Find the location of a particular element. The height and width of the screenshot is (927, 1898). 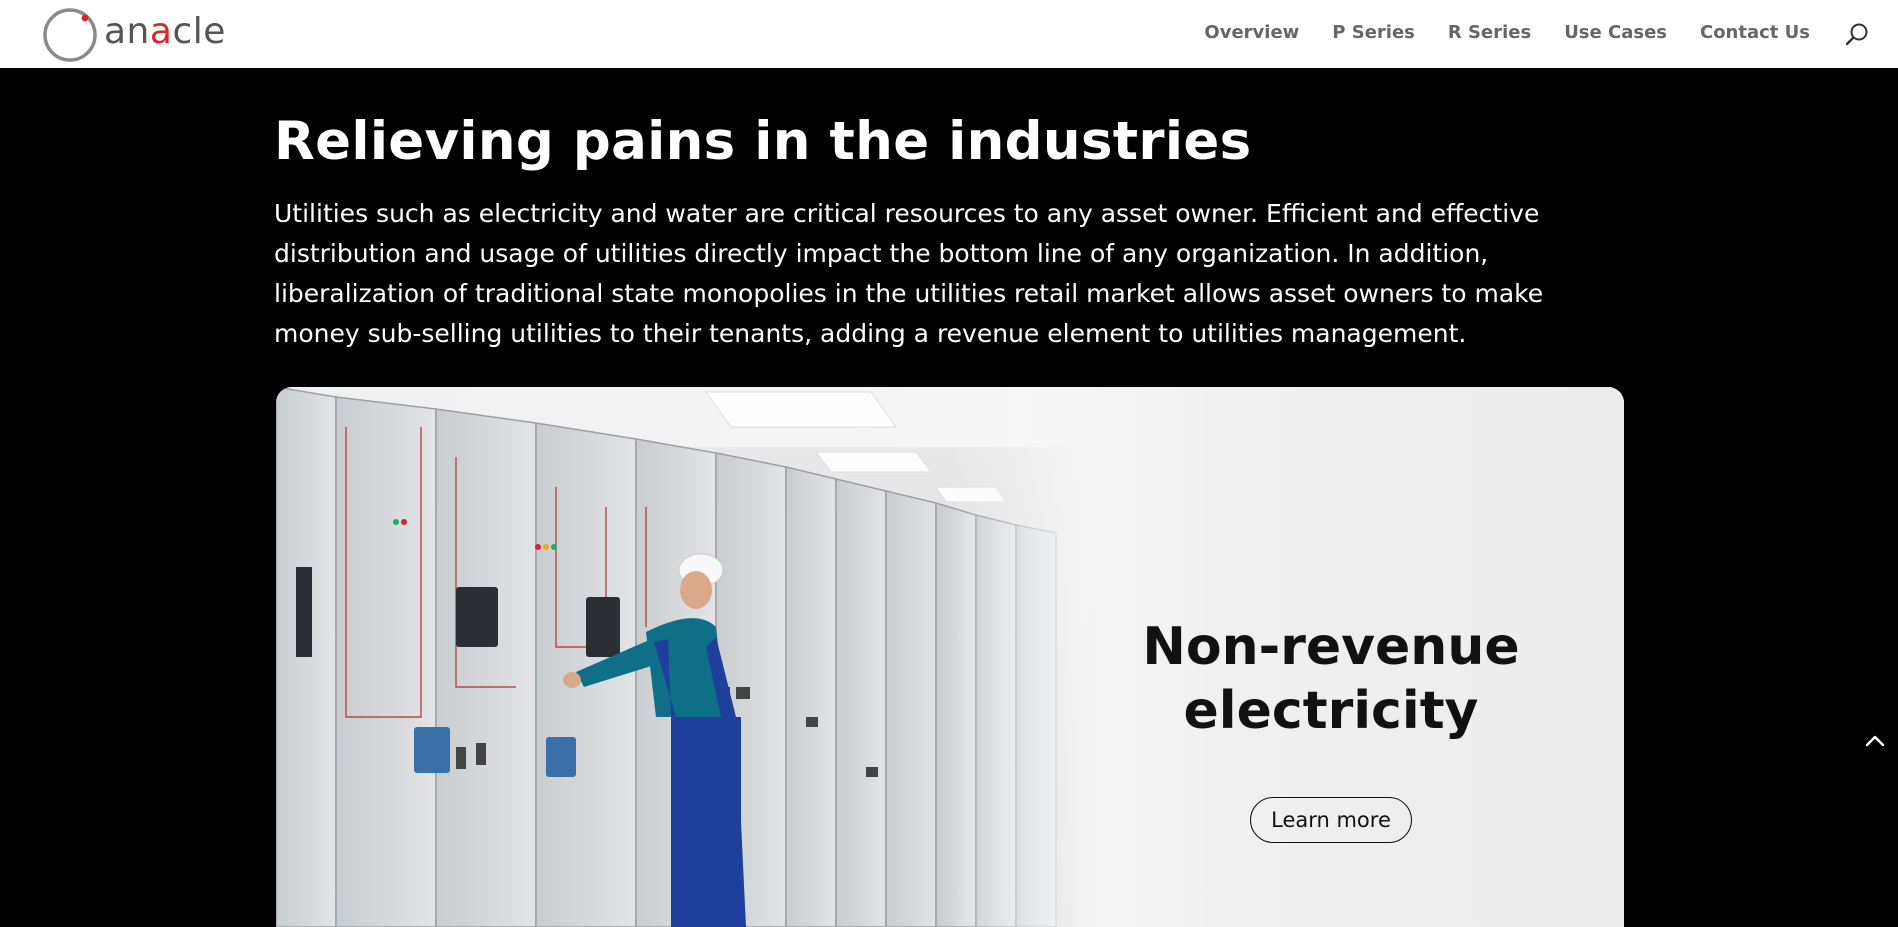

card-title-line-2: electricity is located at coordinates (1331, 711).